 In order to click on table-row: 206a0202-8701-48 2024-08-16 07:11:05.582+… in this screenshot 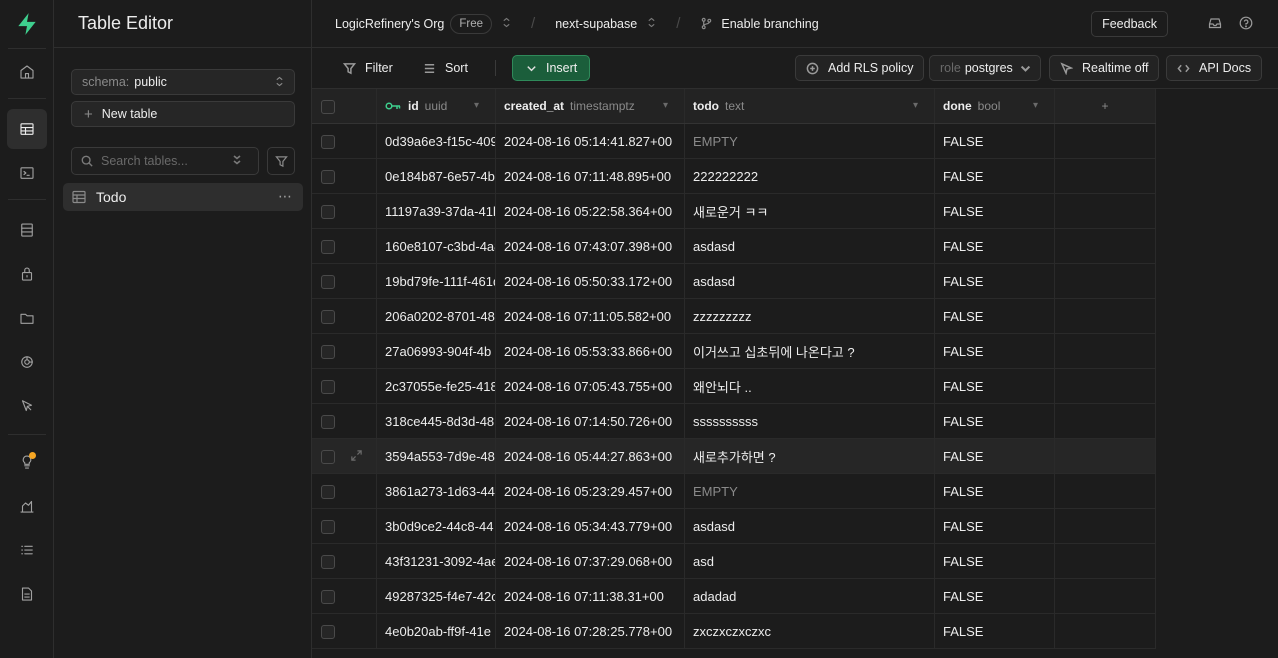, I will do `click(734, 316)`.